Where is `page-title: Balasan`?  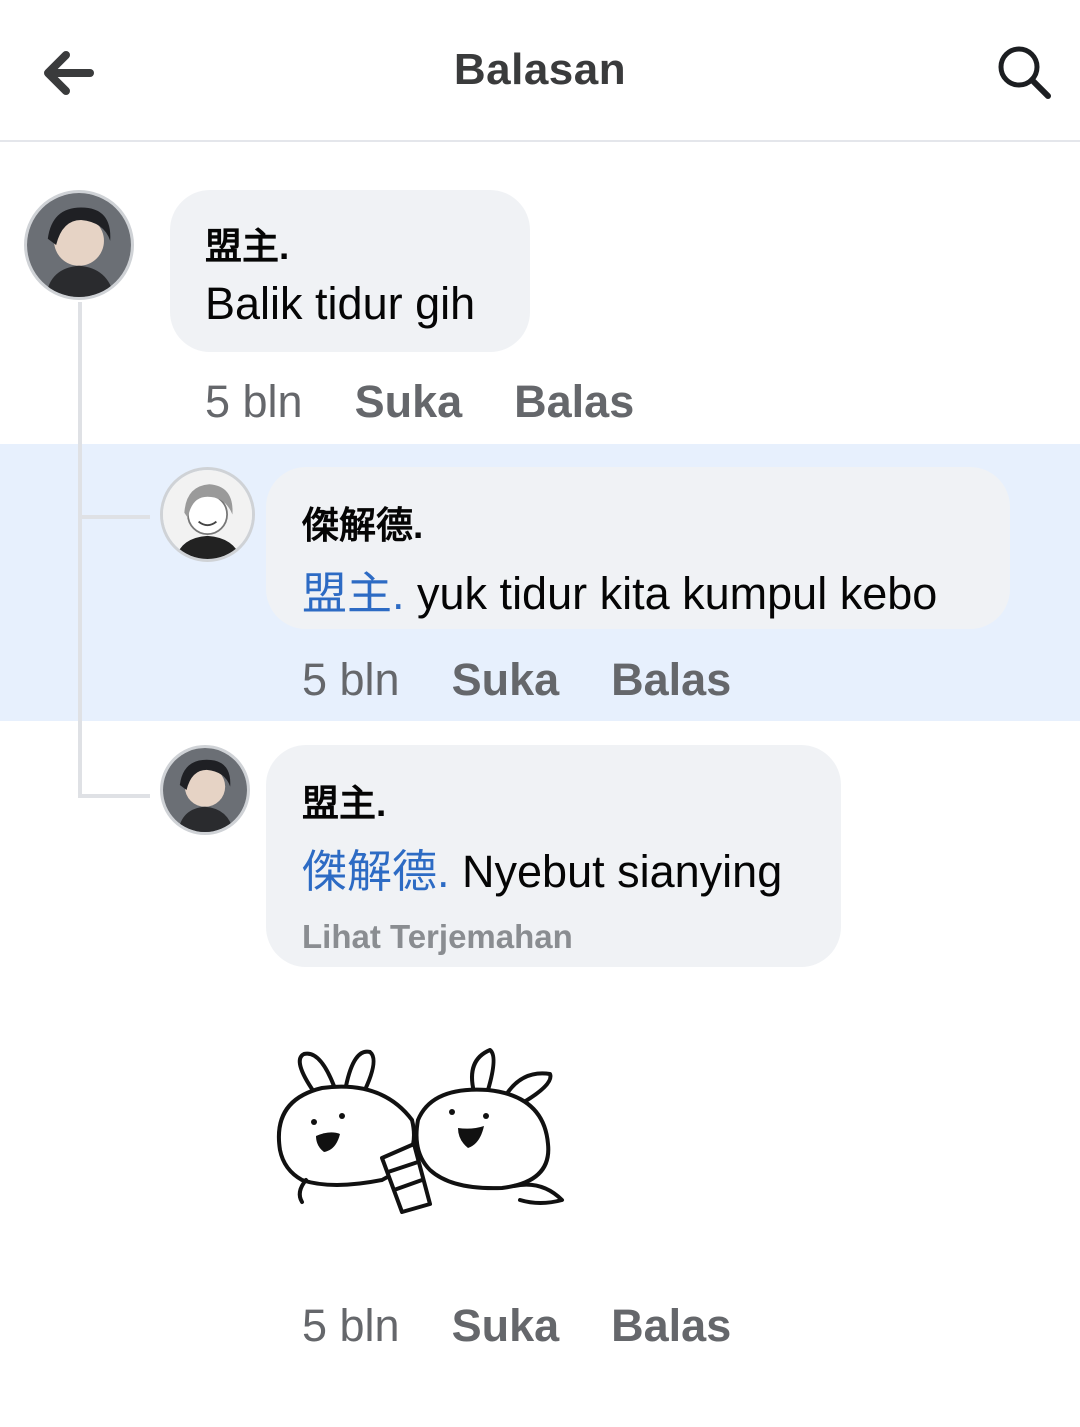
page-title: Balasan is located at coordinates (540, 69).